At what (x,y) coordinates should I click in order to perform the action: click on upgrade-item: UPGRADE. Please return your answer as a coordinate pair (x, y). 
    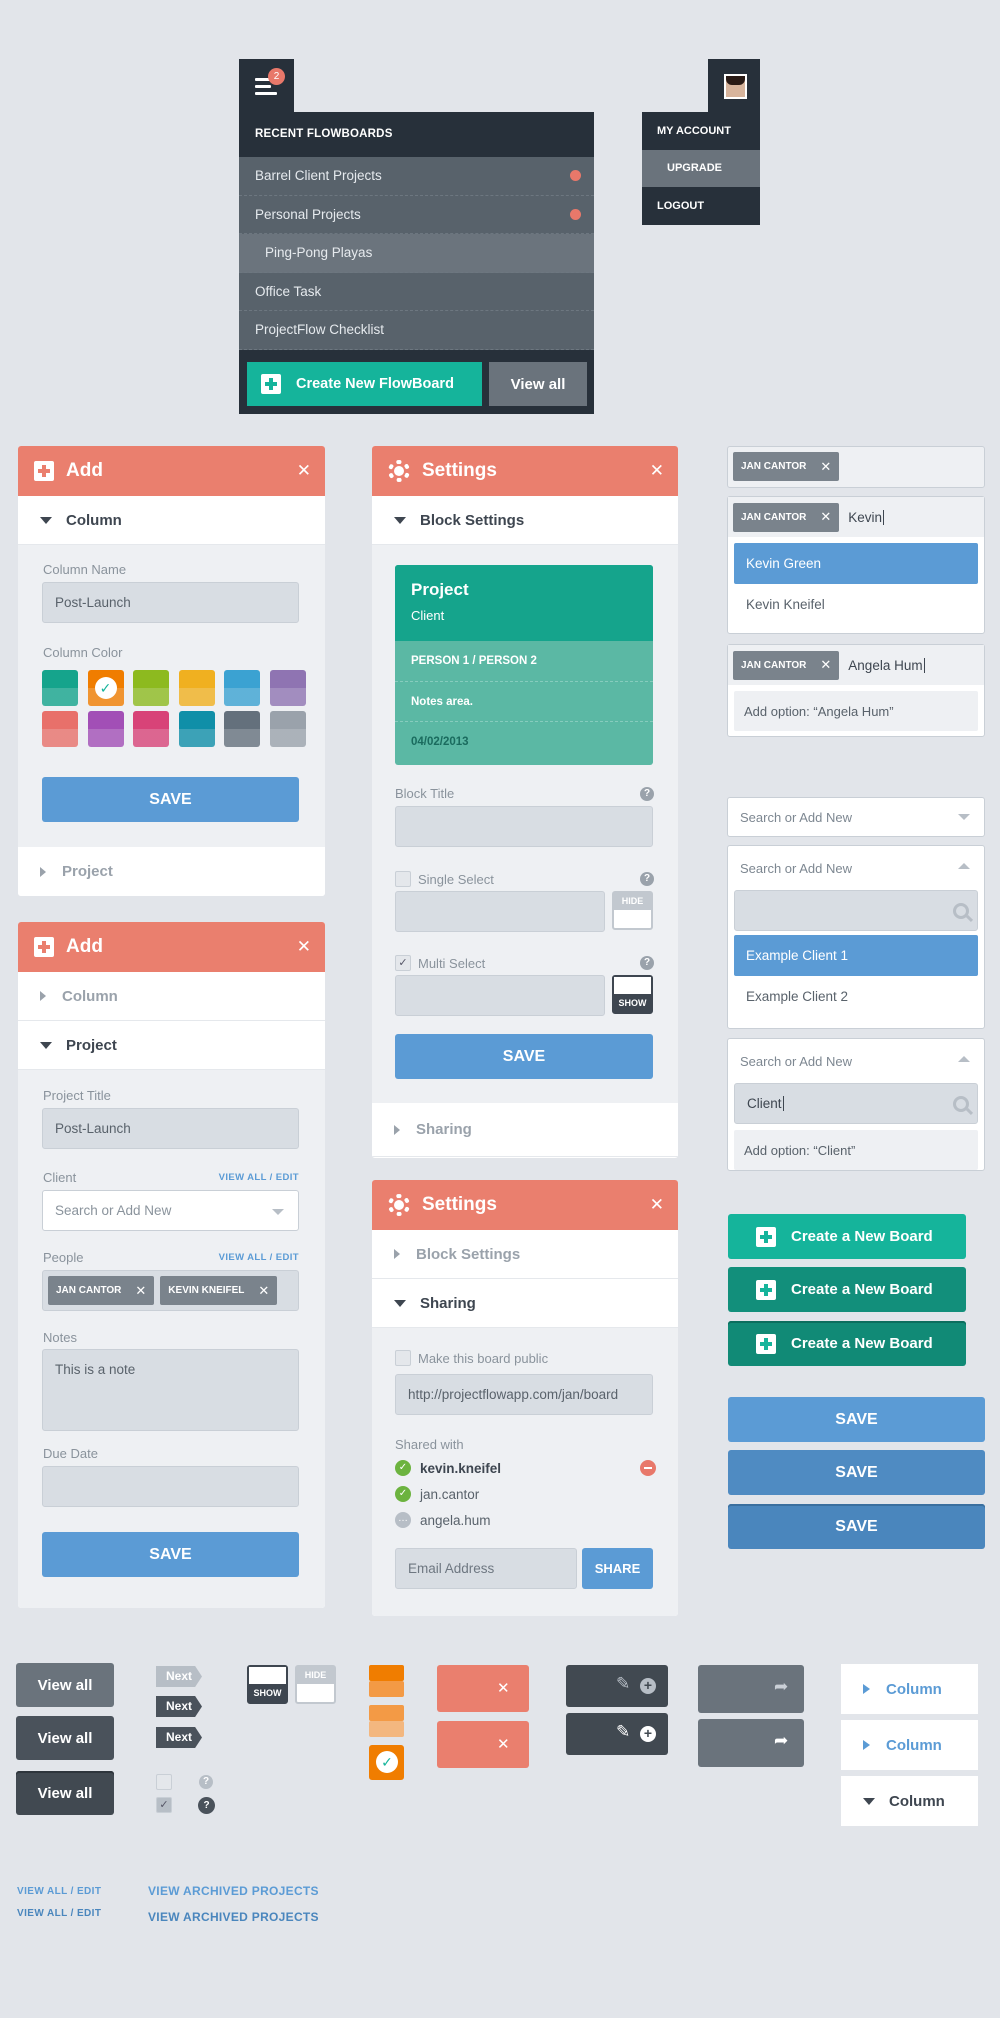
    Looking at the image, I should click on (701, 168).